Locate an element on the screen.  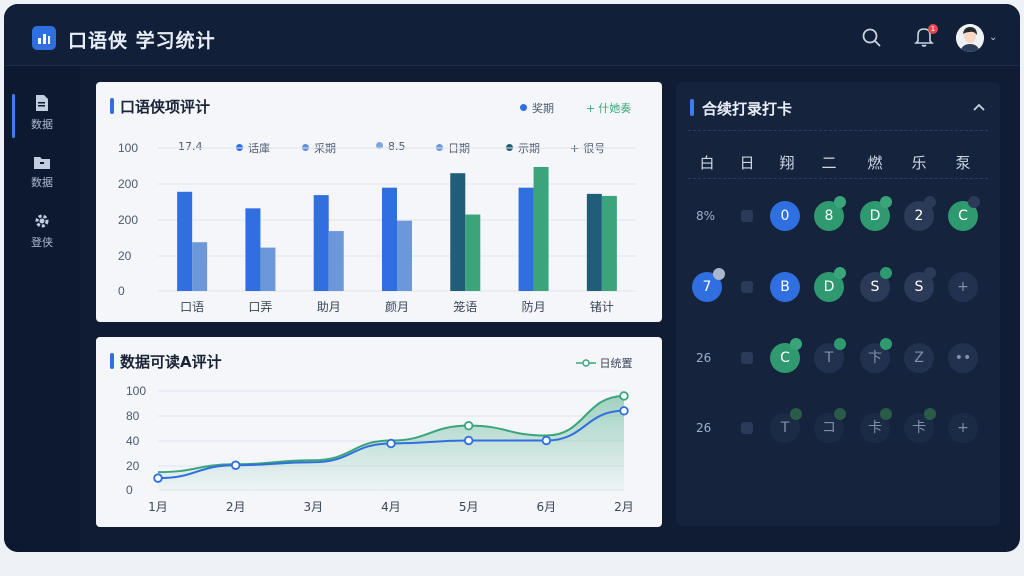
checkin-day: B is located at coordinates (785, 287).